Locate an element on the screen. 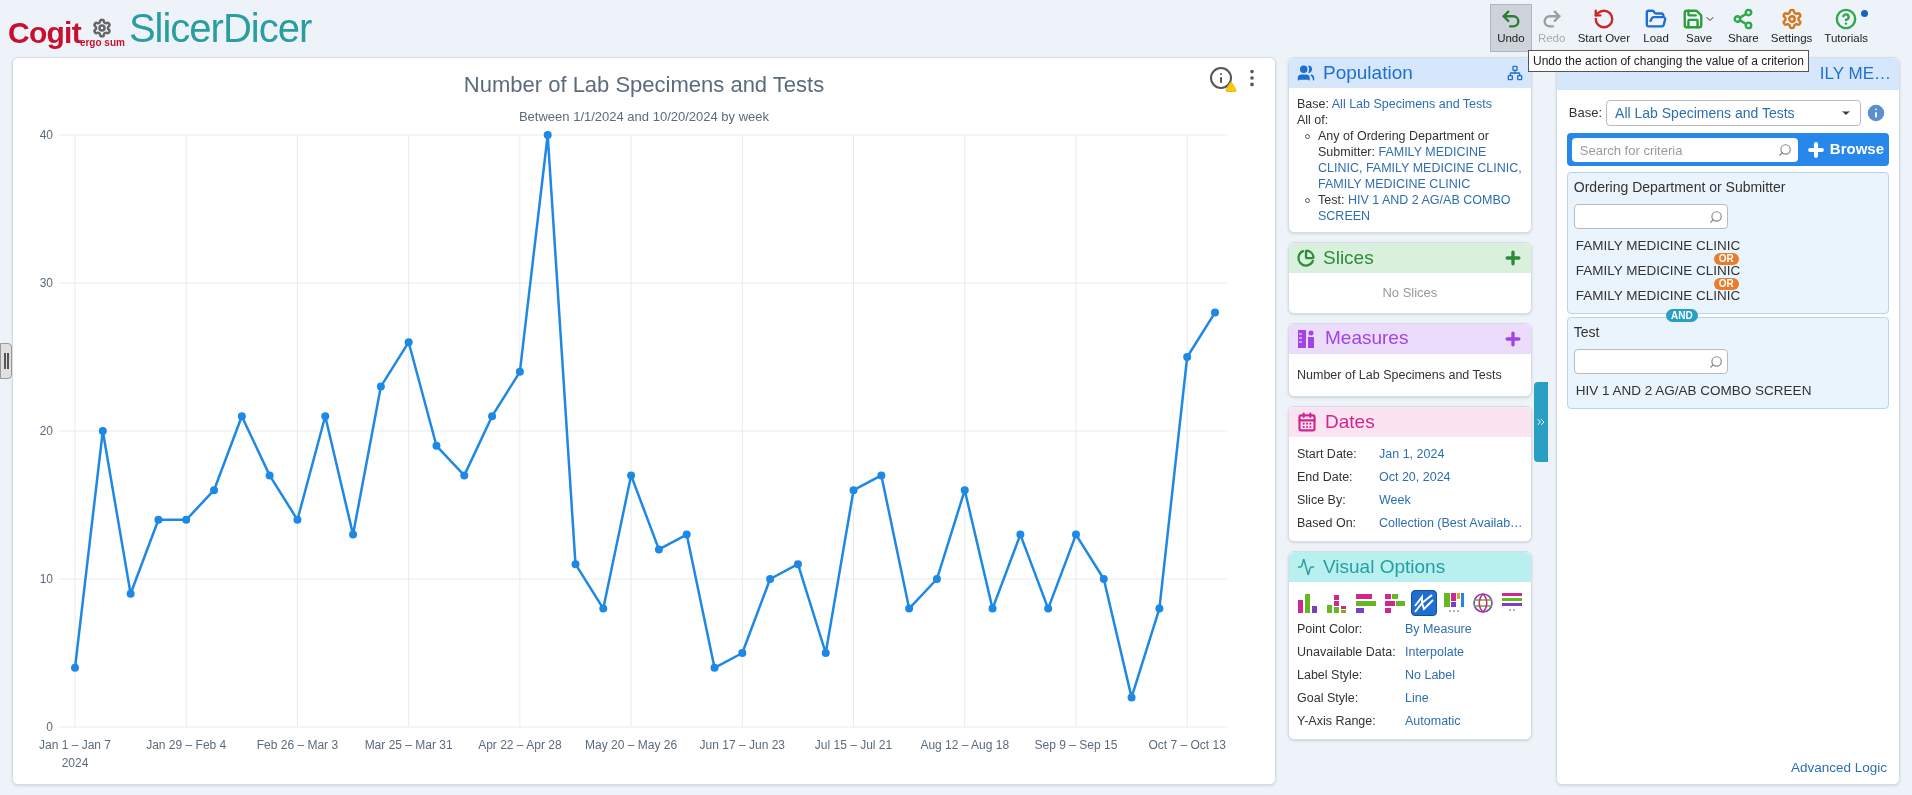 The image size is (1912, 795). base-dropdown: All Lab Specimens and Tests is located at coordinates (1733, 113).